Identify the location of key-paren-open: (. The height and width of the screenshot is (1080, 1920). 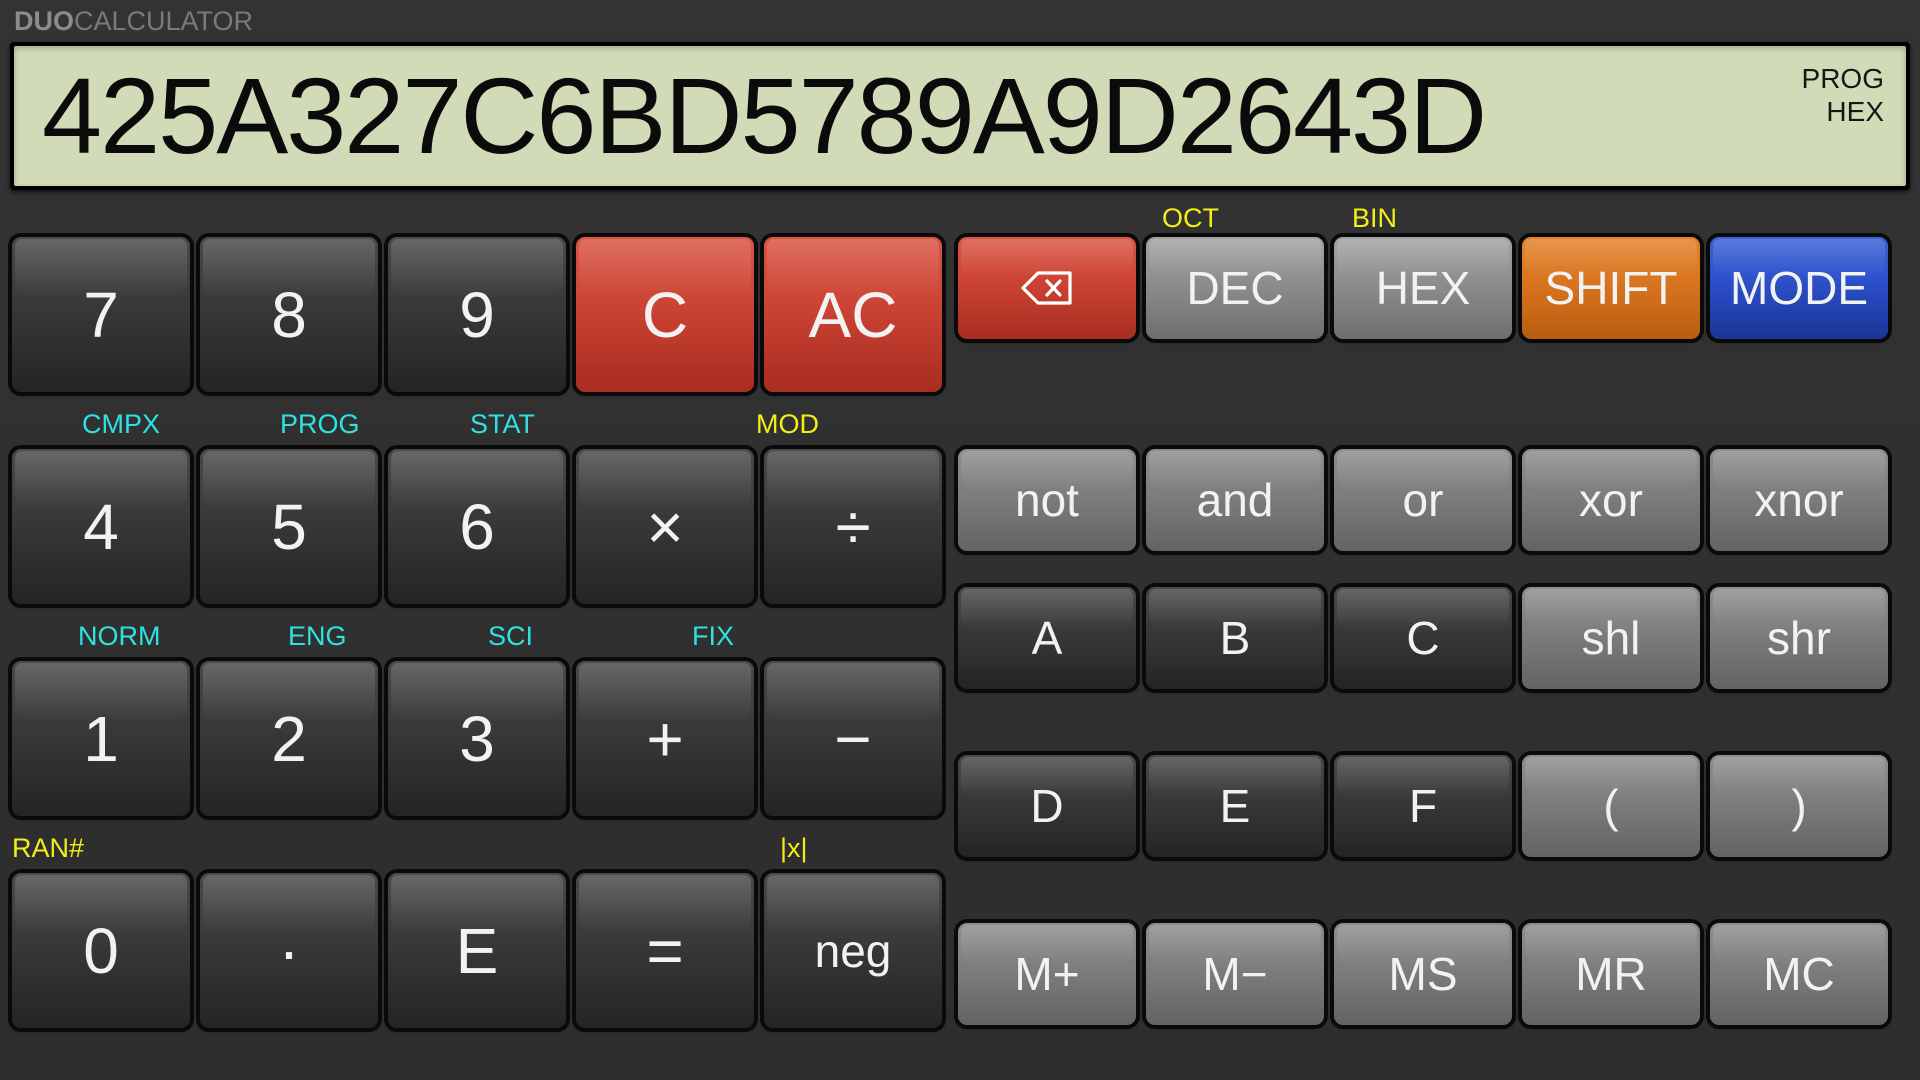
(1611, 806).